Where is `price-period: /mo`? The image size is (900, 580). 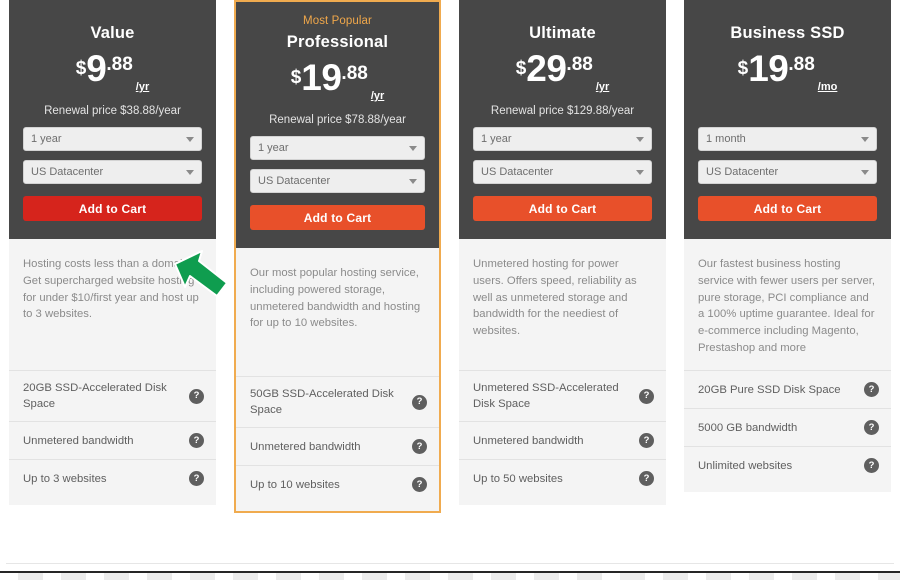
price-period: /mo is located at coordinates (827, 87).